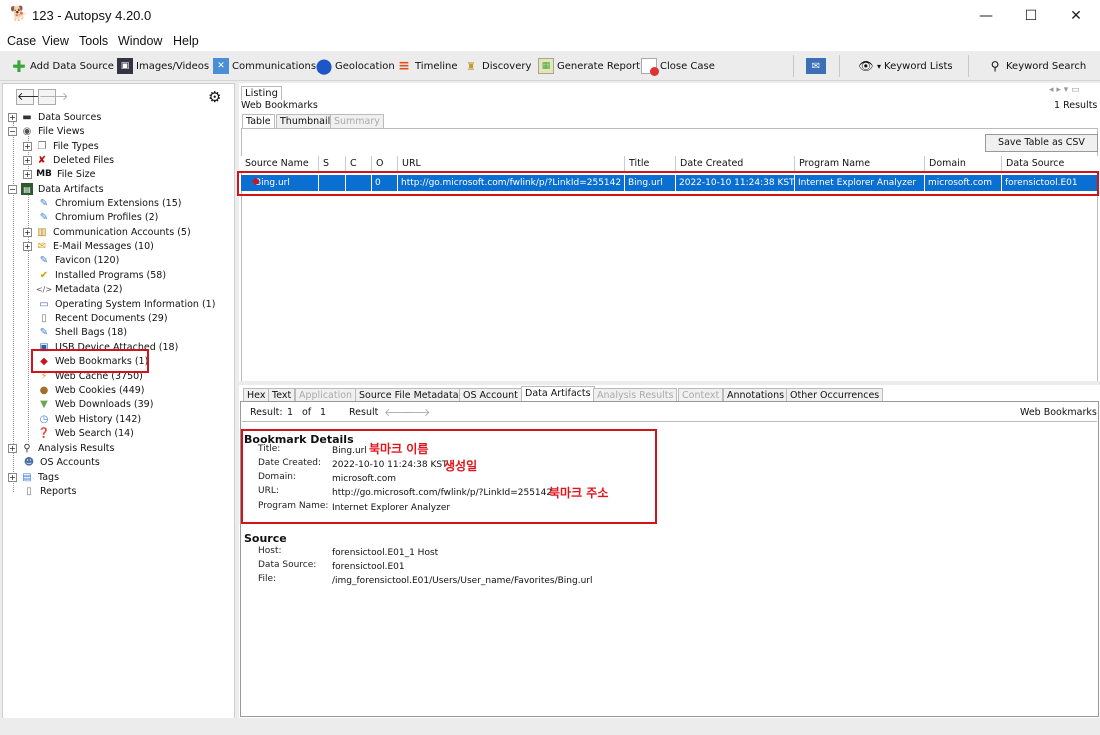 Image resolution: width=1100 pixels, height=735 pixels. What do you see at coordinates (1076, 16) in the screenshot?
I see `close-window-button: ✕` at bounding box center [1076, 16].